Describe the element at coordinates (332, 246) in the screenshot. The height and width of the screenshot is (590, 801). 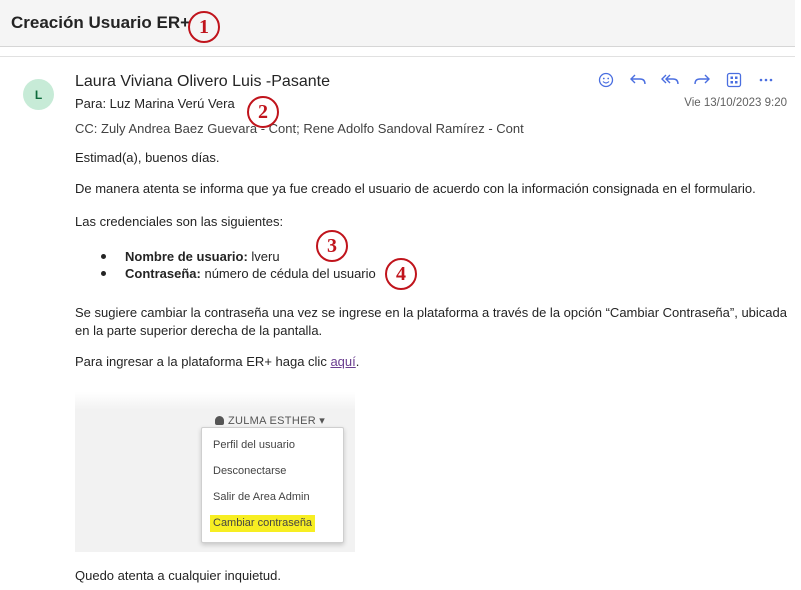
I see `annotation-3: 3` at that location.